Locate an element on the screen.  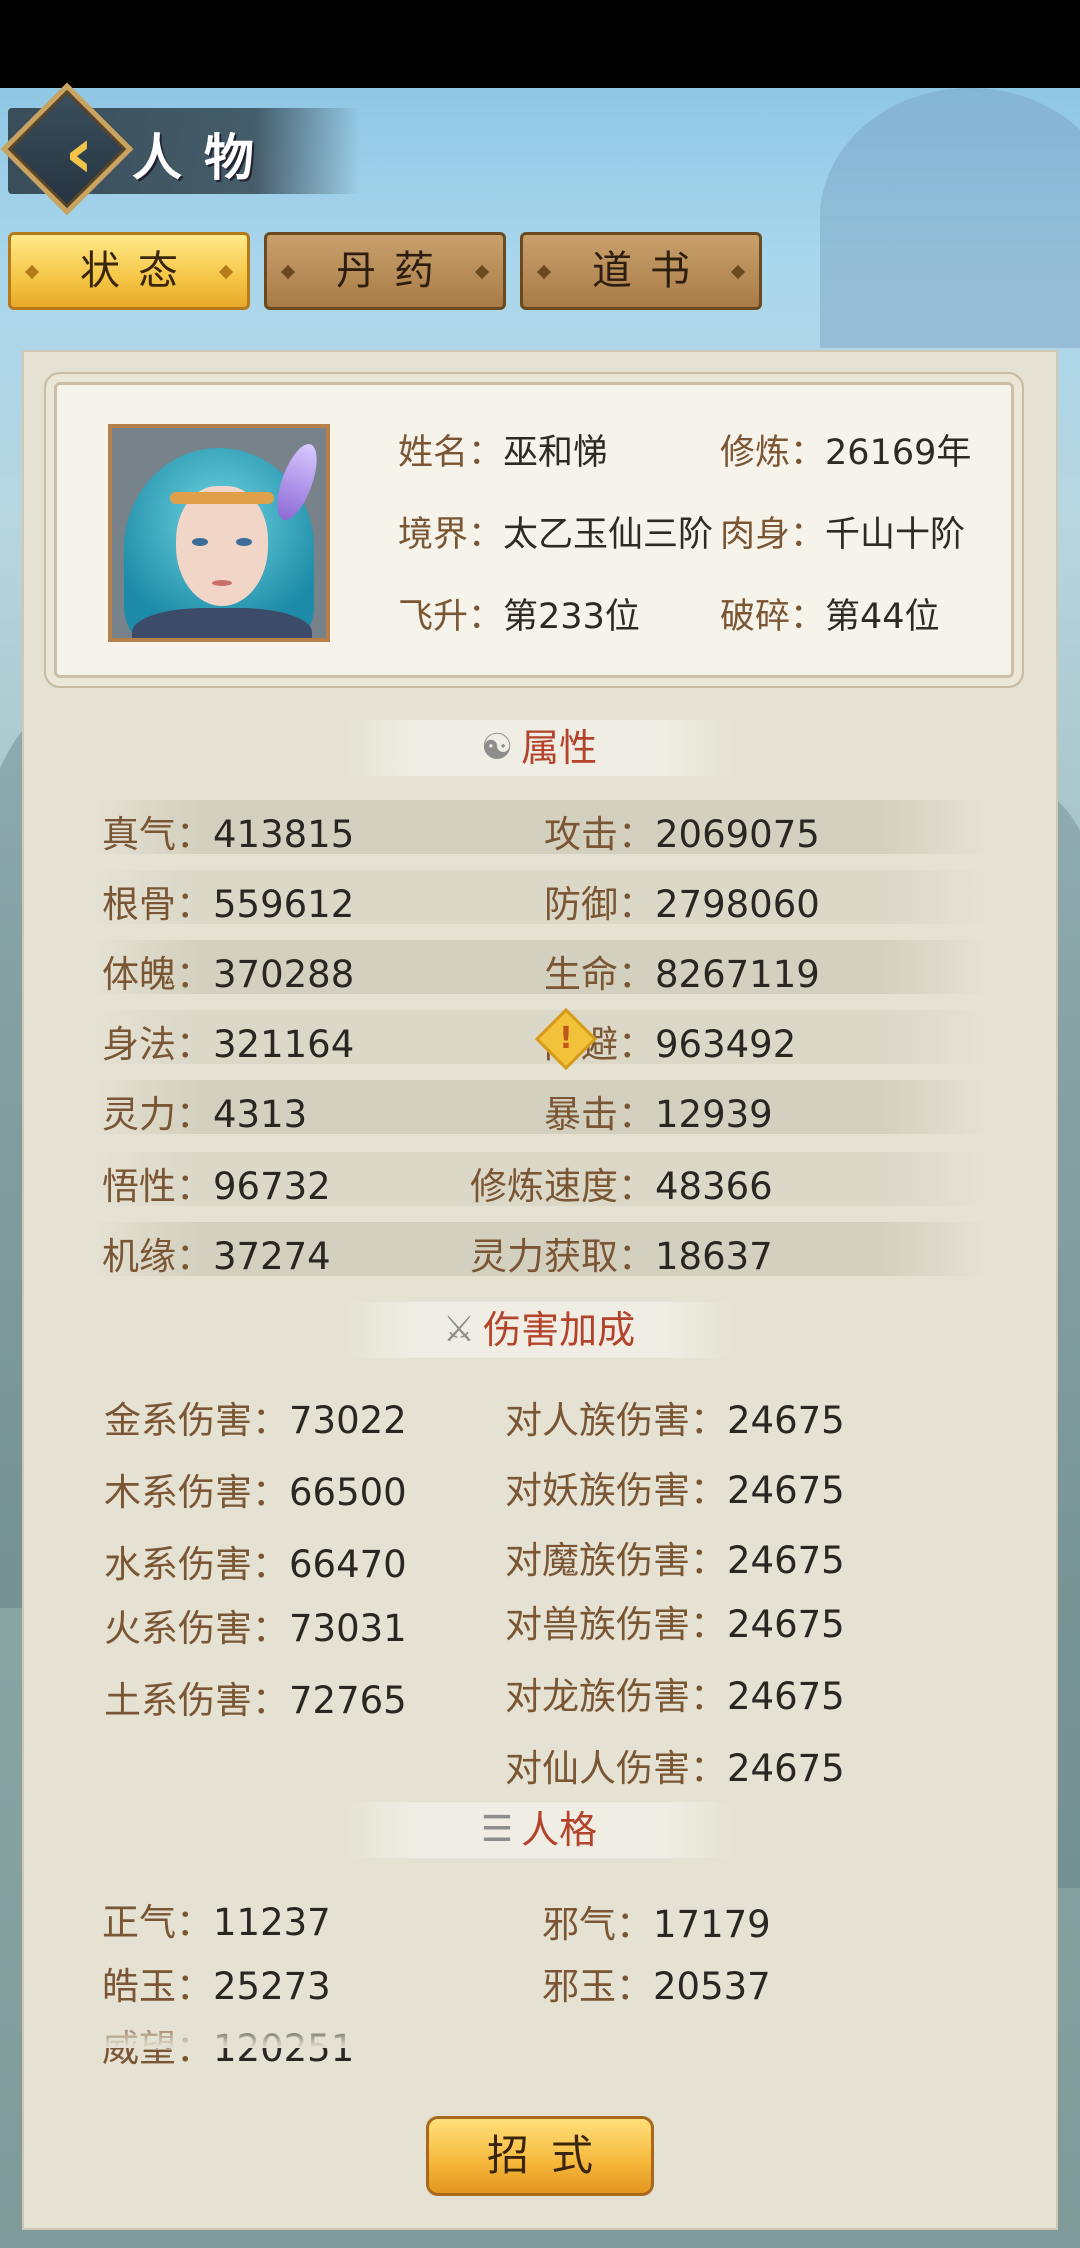
crossed-swords-icon: ⚔ is located at coordinates (459, 1329).